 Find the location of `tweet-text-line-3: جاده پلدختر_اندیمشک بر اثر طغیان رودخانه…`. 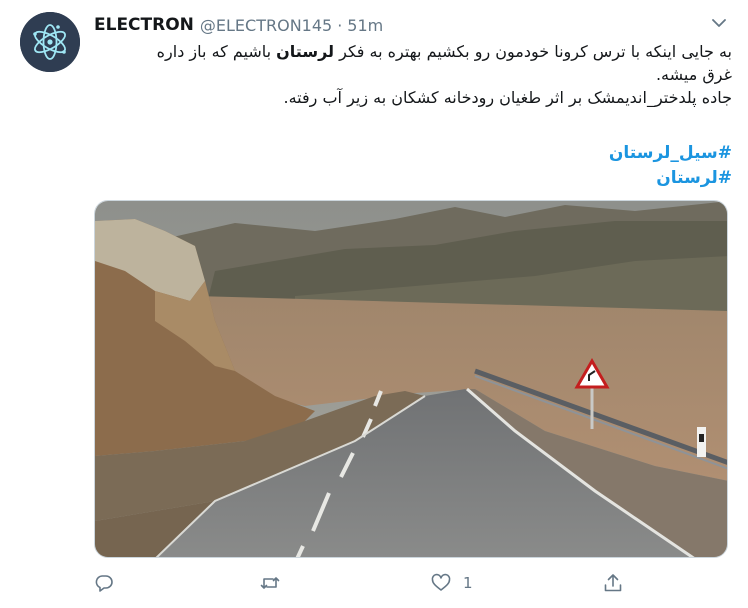

tweet-text-line-3: جاده پلدختر_اندیمشک بر اثر طغیان رودخانه… is located at coordinates (507, 97).